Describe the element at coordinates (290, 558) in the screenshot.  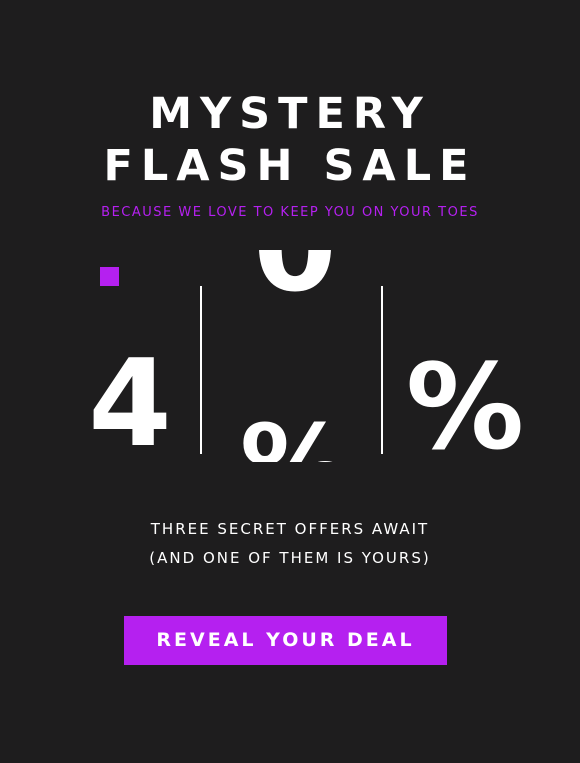
I see `offer-text-line-2: (AND ONE OF THEM IS YOURS)` at that location.